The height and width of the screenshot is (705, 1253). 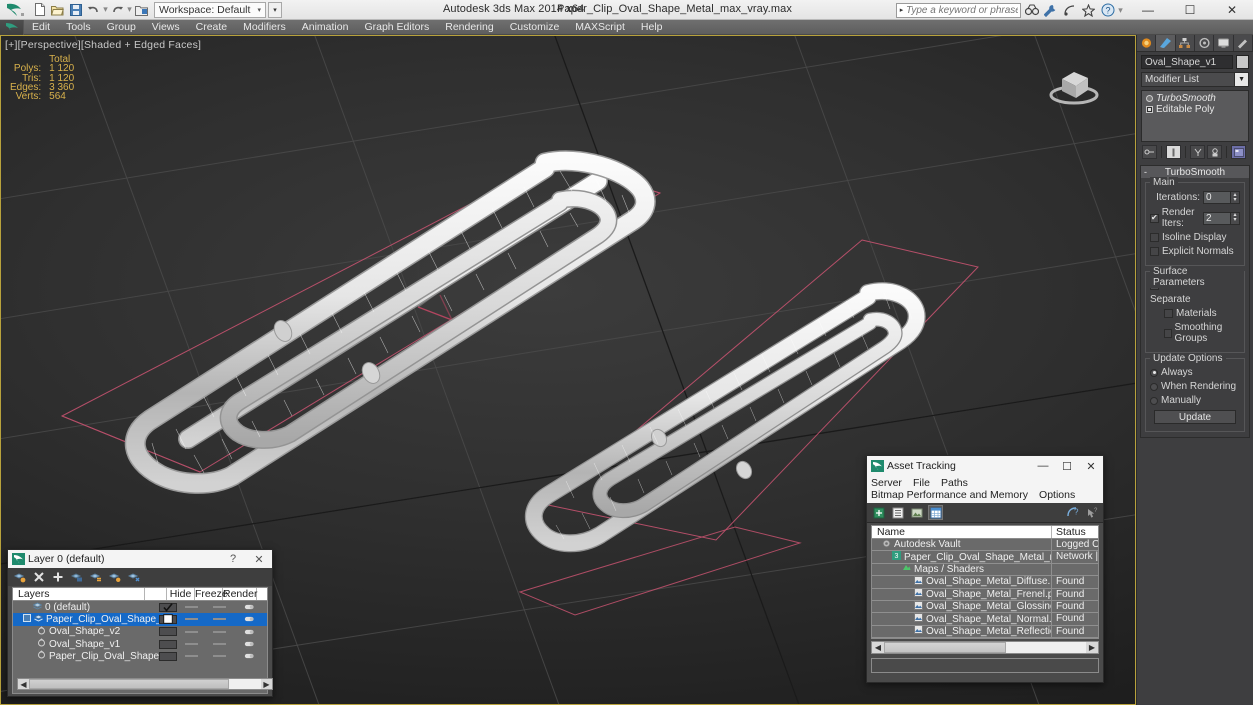 What do you see at coordinates (878, 512) in the screenshot?
I see `refresh-assets-icon` at bounding box center [878, 512].